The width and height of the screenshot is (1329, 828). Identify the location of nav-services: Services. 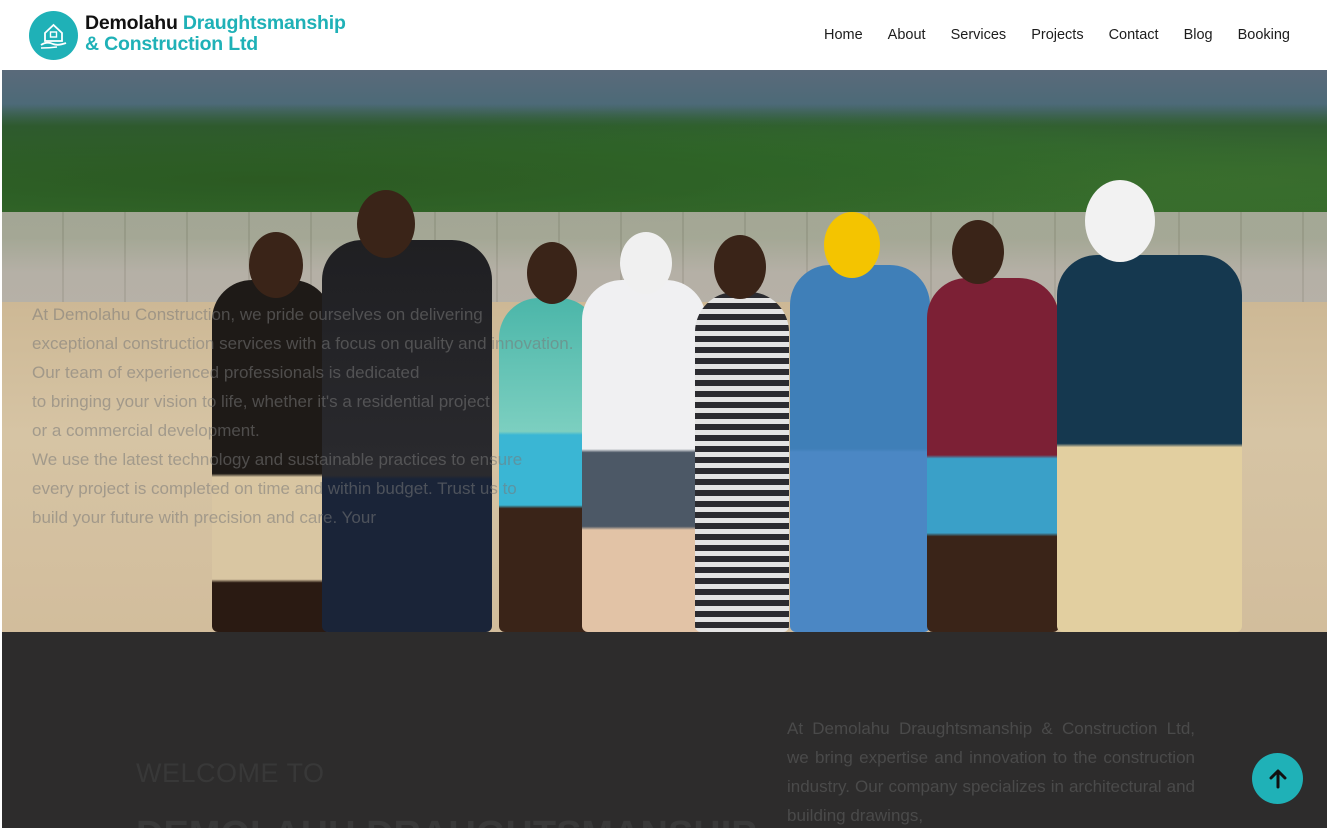
(979, 35).